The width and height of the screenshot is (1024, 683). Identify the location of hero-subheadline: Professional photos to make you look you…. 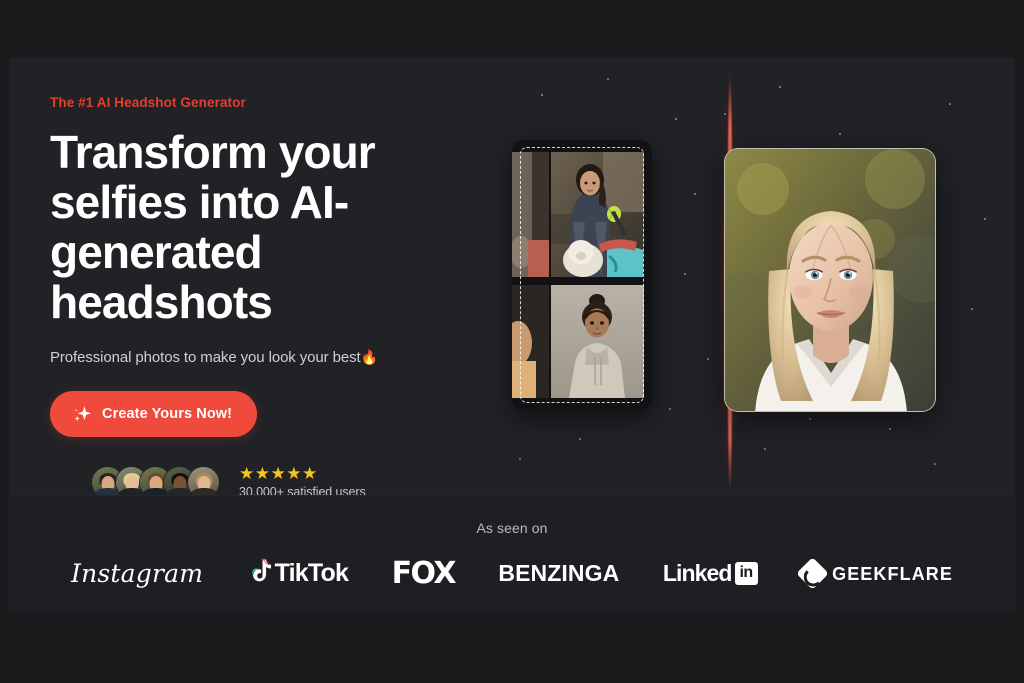
(260, 358).